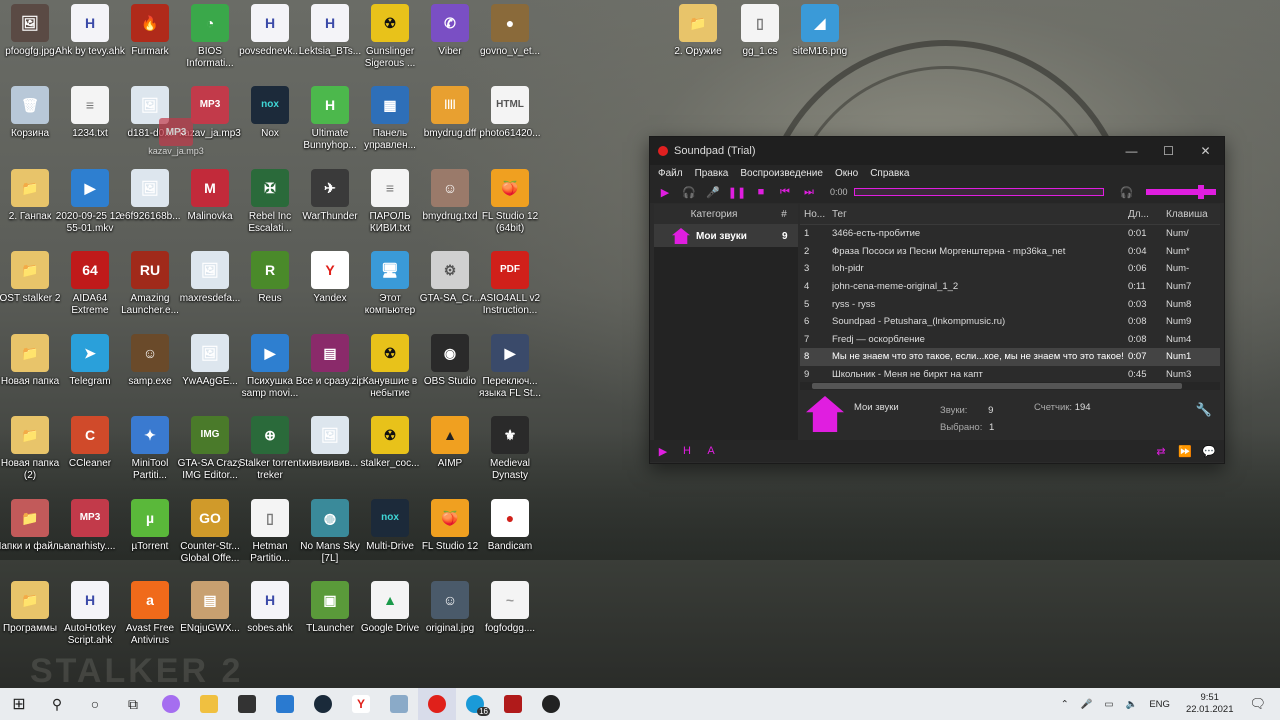 The height and width of the screenshot is (720, 1280). What do you see at coordinates (978, 192) in the screenshot?
I see `seek-bar` at bounding box center [978, 192].